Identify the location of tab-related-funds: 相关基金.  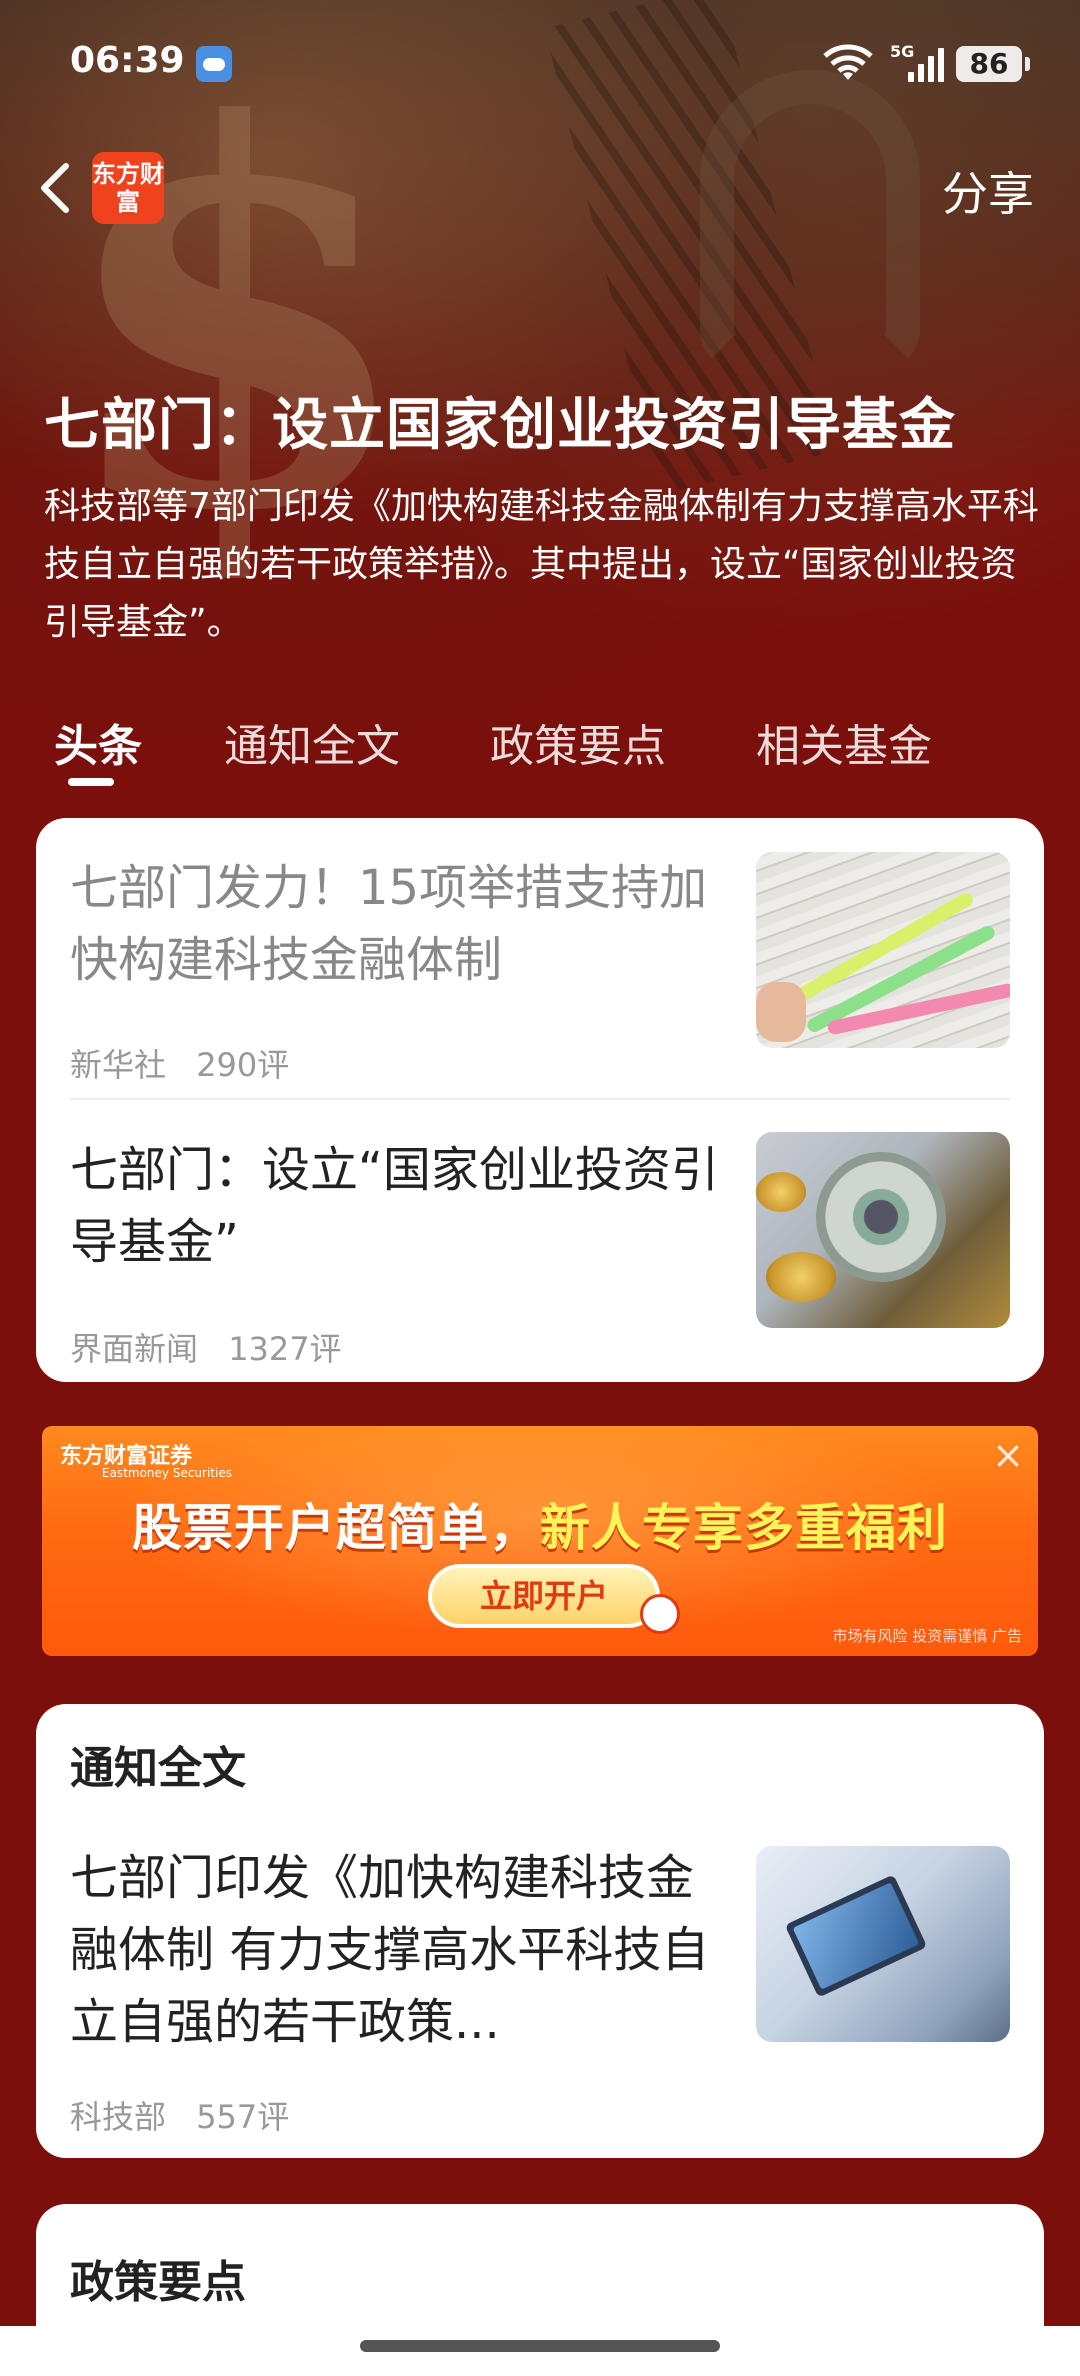
(844, 742).